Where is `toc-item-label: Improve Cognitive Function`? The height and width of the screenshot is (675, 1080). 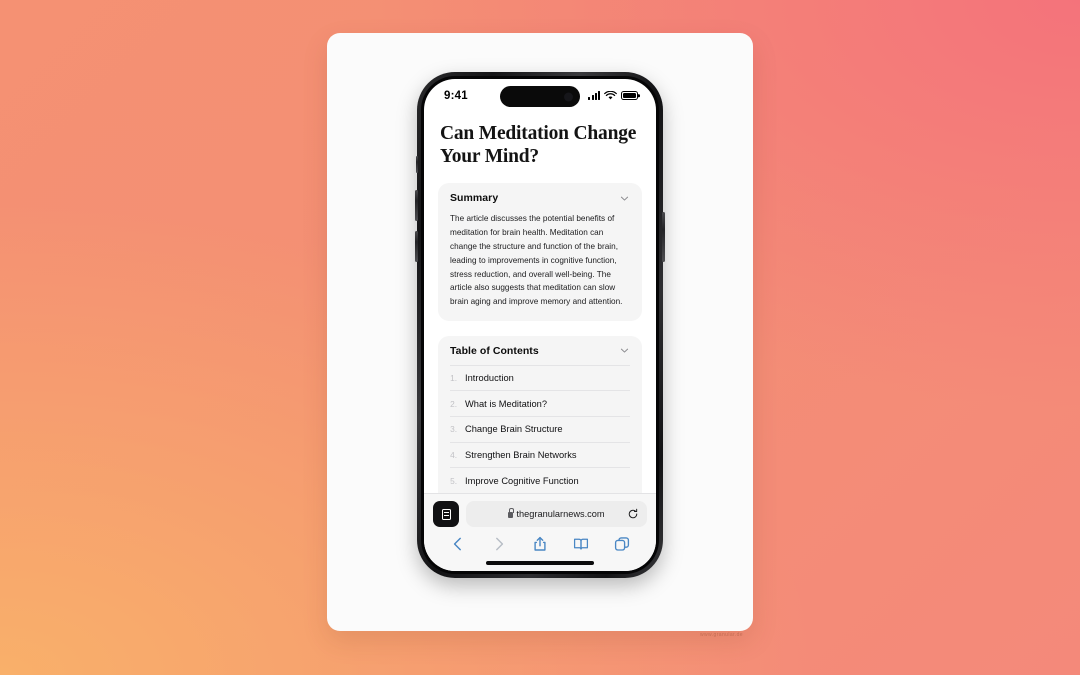 toc-item-label: Improve Cognitive Function is located at coordinates (522, 480).